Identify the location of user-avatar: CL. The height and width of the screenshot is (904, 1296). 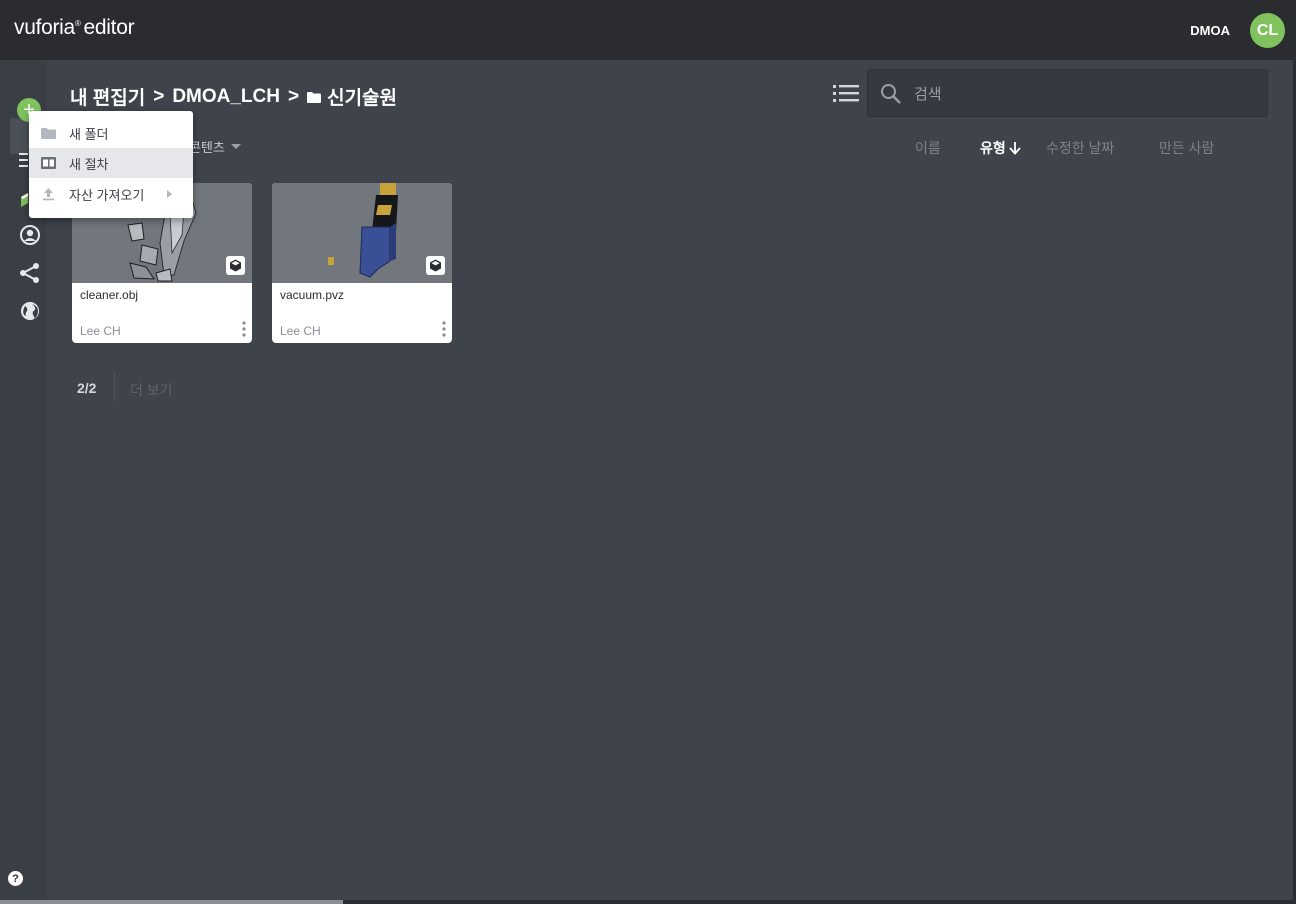
(1267, 30).